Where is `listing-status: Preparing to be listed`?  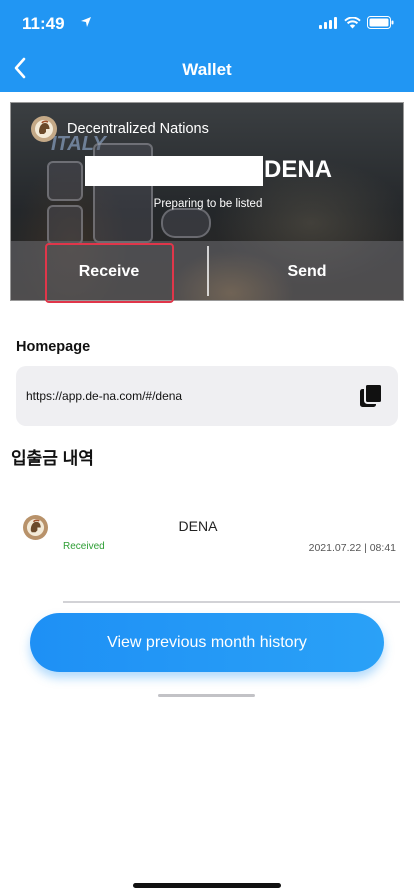 listing-status: Preparing to be listed is located at coordinates (208, 204).